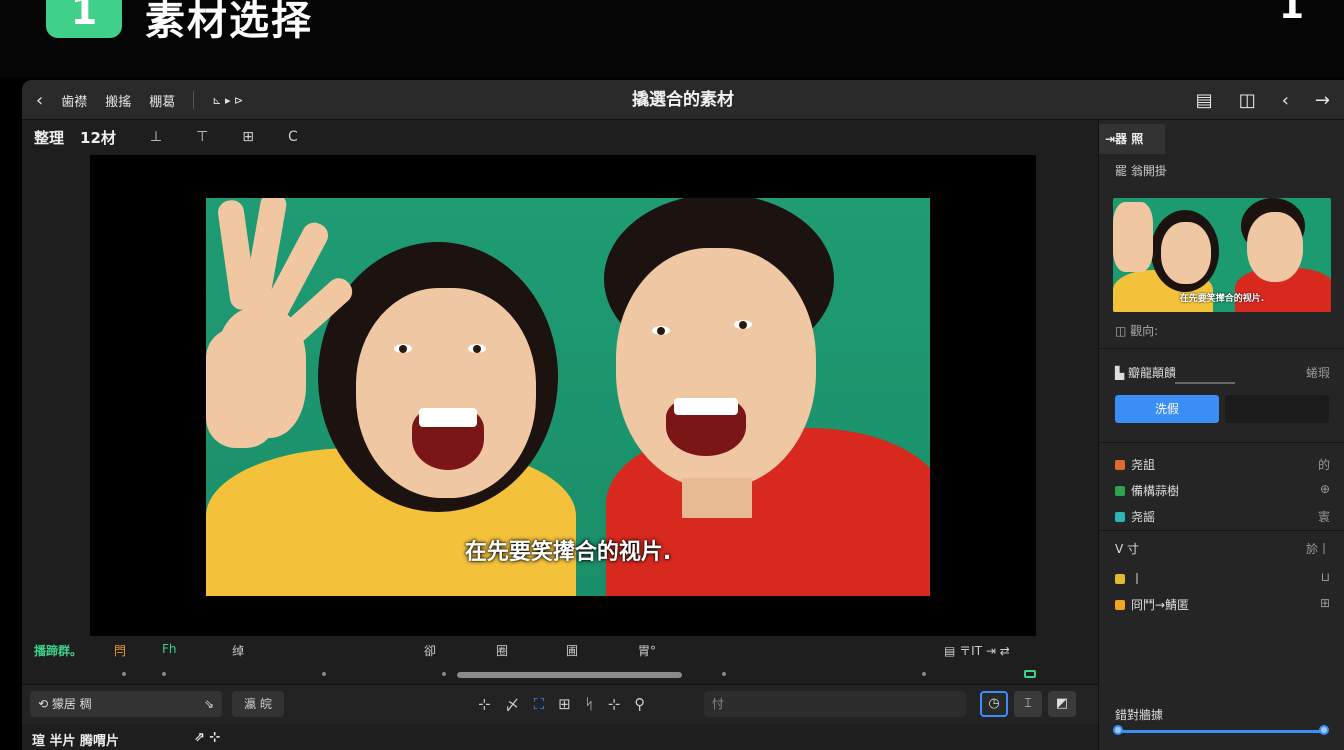 The image size is (1344, 750). I want to click on comment-icon: ◫, so click(1247, 100).